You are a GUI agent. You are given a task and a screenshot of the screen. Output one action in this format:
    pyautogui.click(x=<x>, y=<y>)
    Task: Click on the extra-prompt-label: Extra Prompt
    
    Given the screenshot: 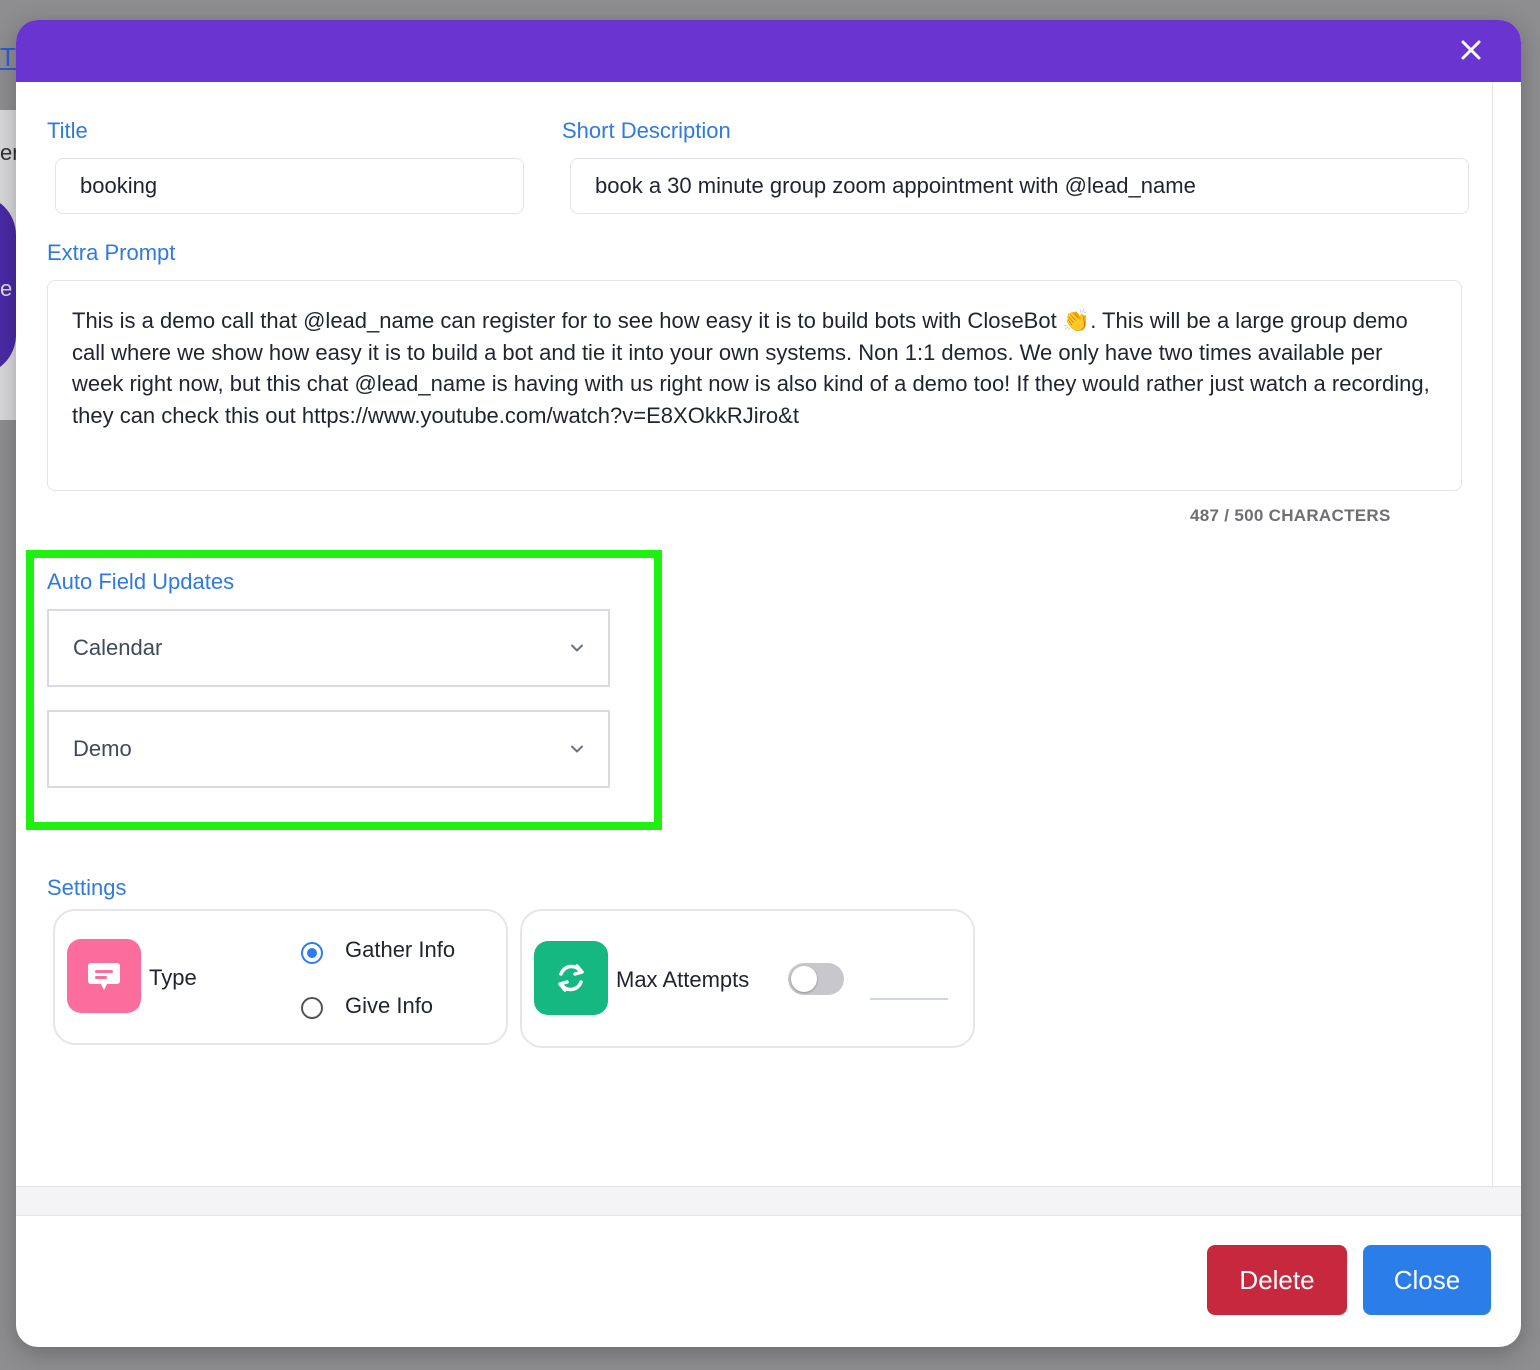 What is the action you would take?
    pyautogui.click(x=111, y=252)
    